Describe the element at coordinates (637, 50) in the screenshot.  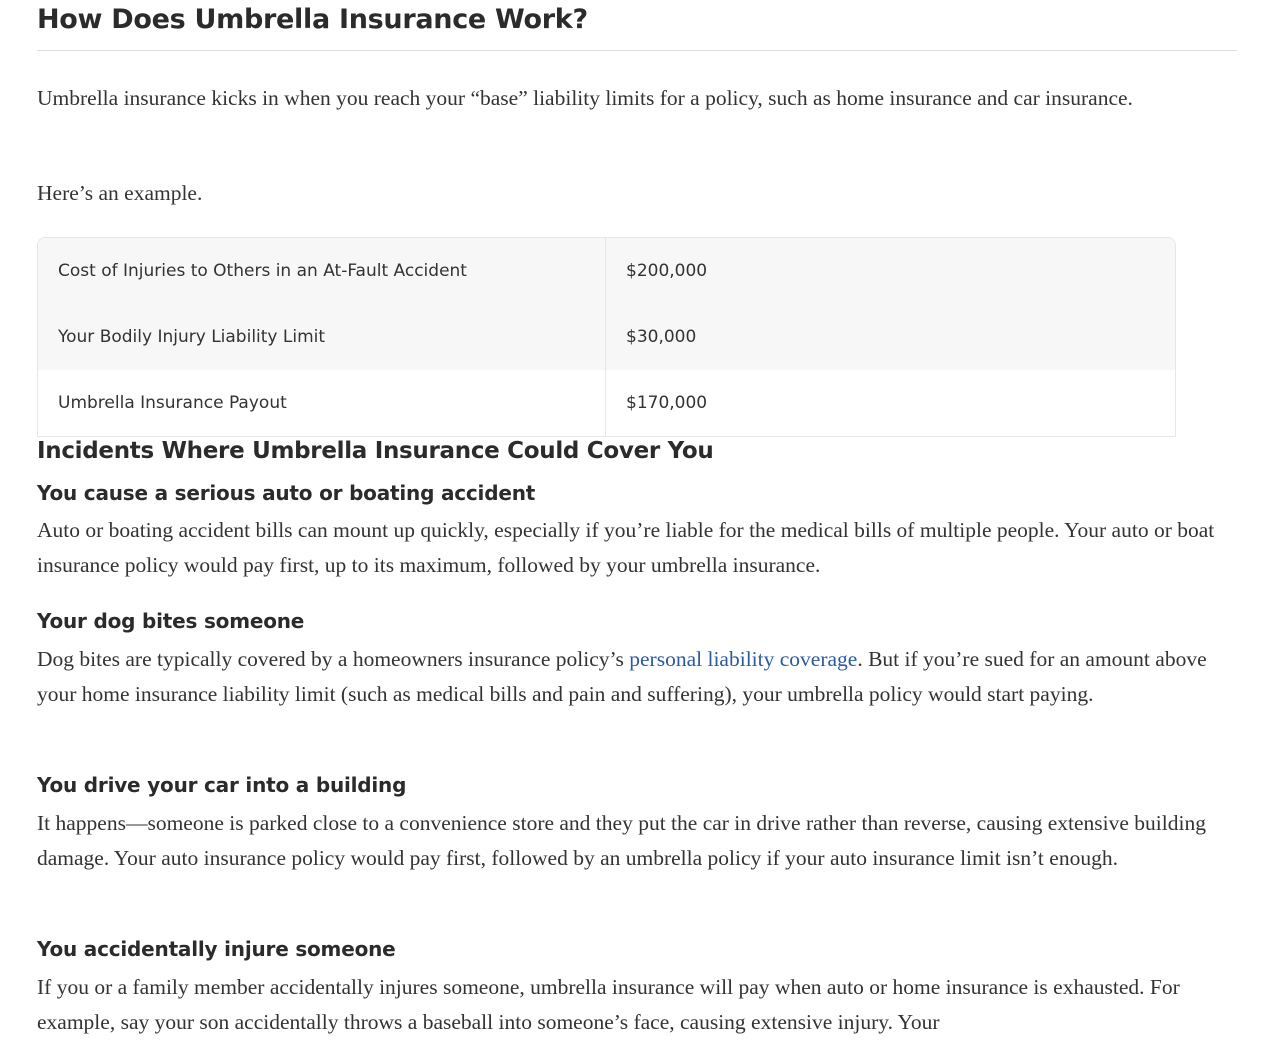
I see `title-divider` at that location.